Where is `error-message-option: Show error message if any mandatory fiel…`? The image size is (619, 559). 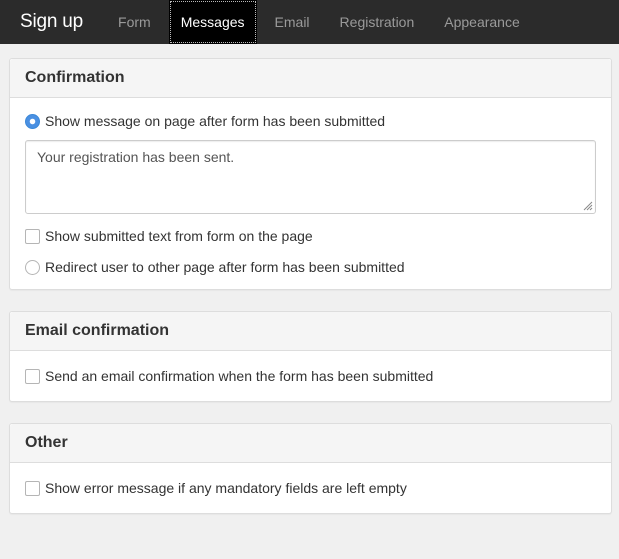 error-message-option: Show error message if any mandatory fiel… is located at coordinates (310, 488).